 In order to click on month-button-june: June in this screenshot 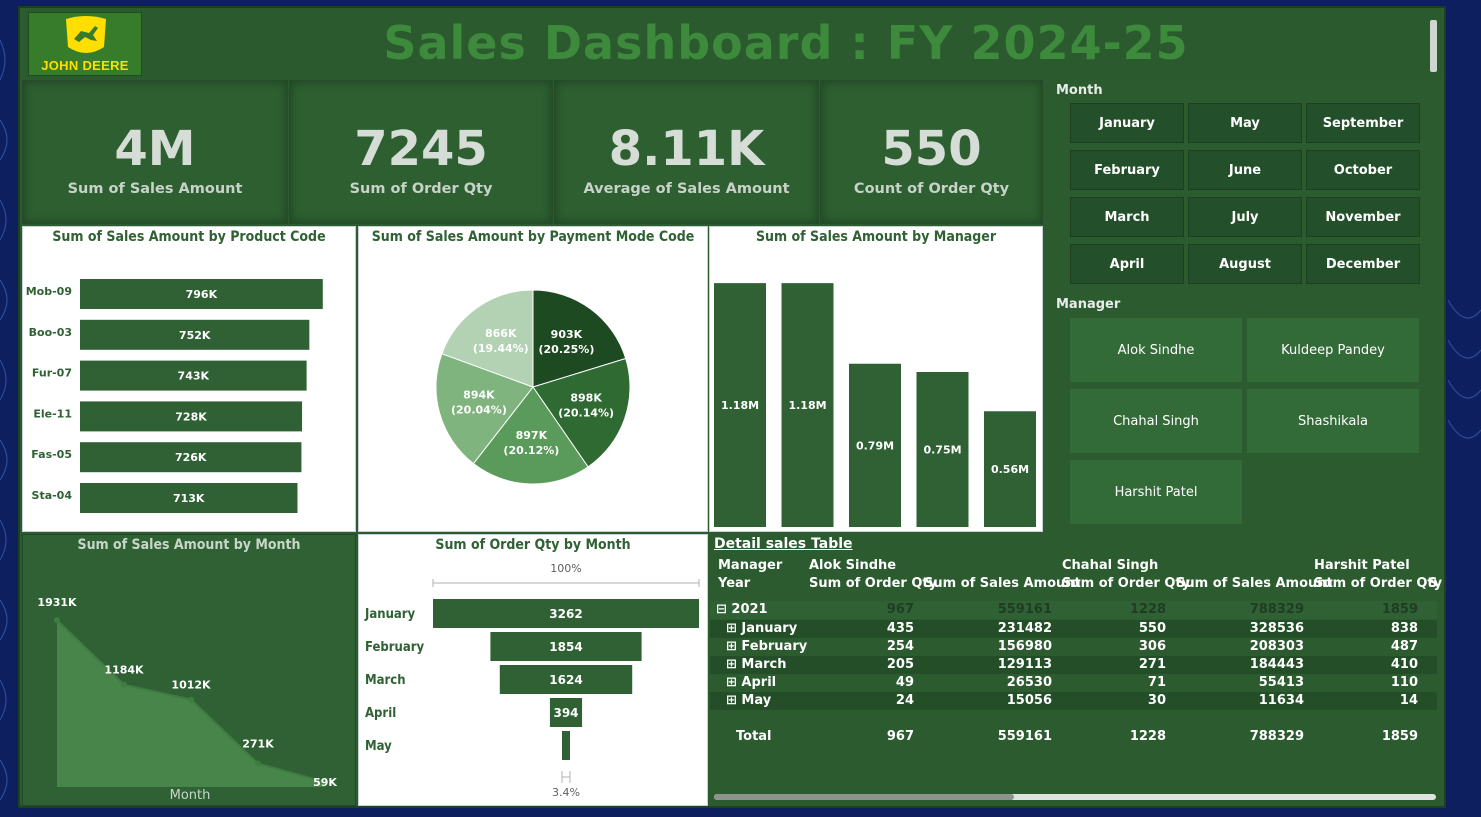, I will do `click(1245, 170)`.